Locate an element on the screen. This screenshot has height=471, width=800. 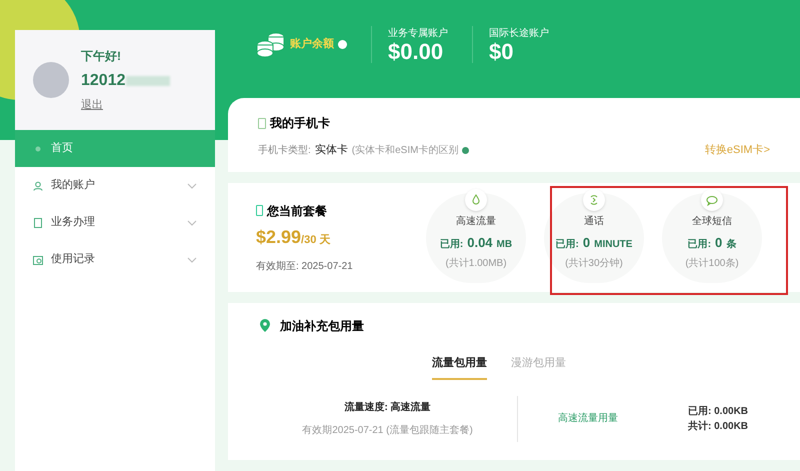
usage-name: 通话 is located at coordinates (594, 221).